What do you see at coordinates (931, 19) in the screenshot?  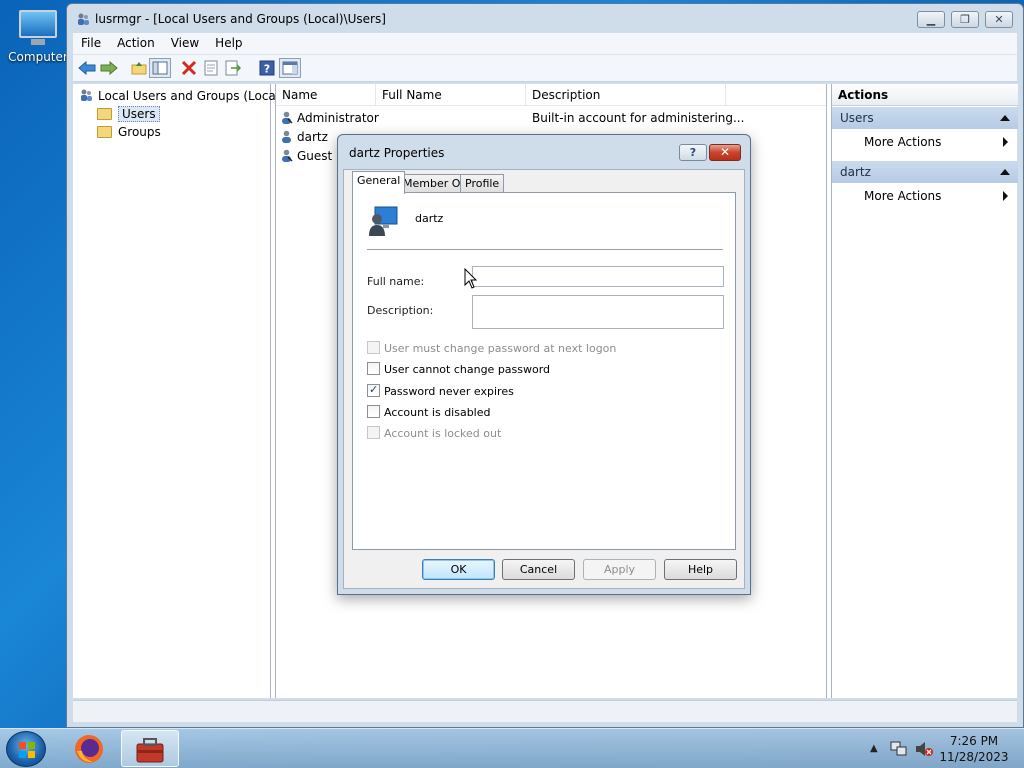 I see `minimize-button: ▁` at bounding box center [931, 19].